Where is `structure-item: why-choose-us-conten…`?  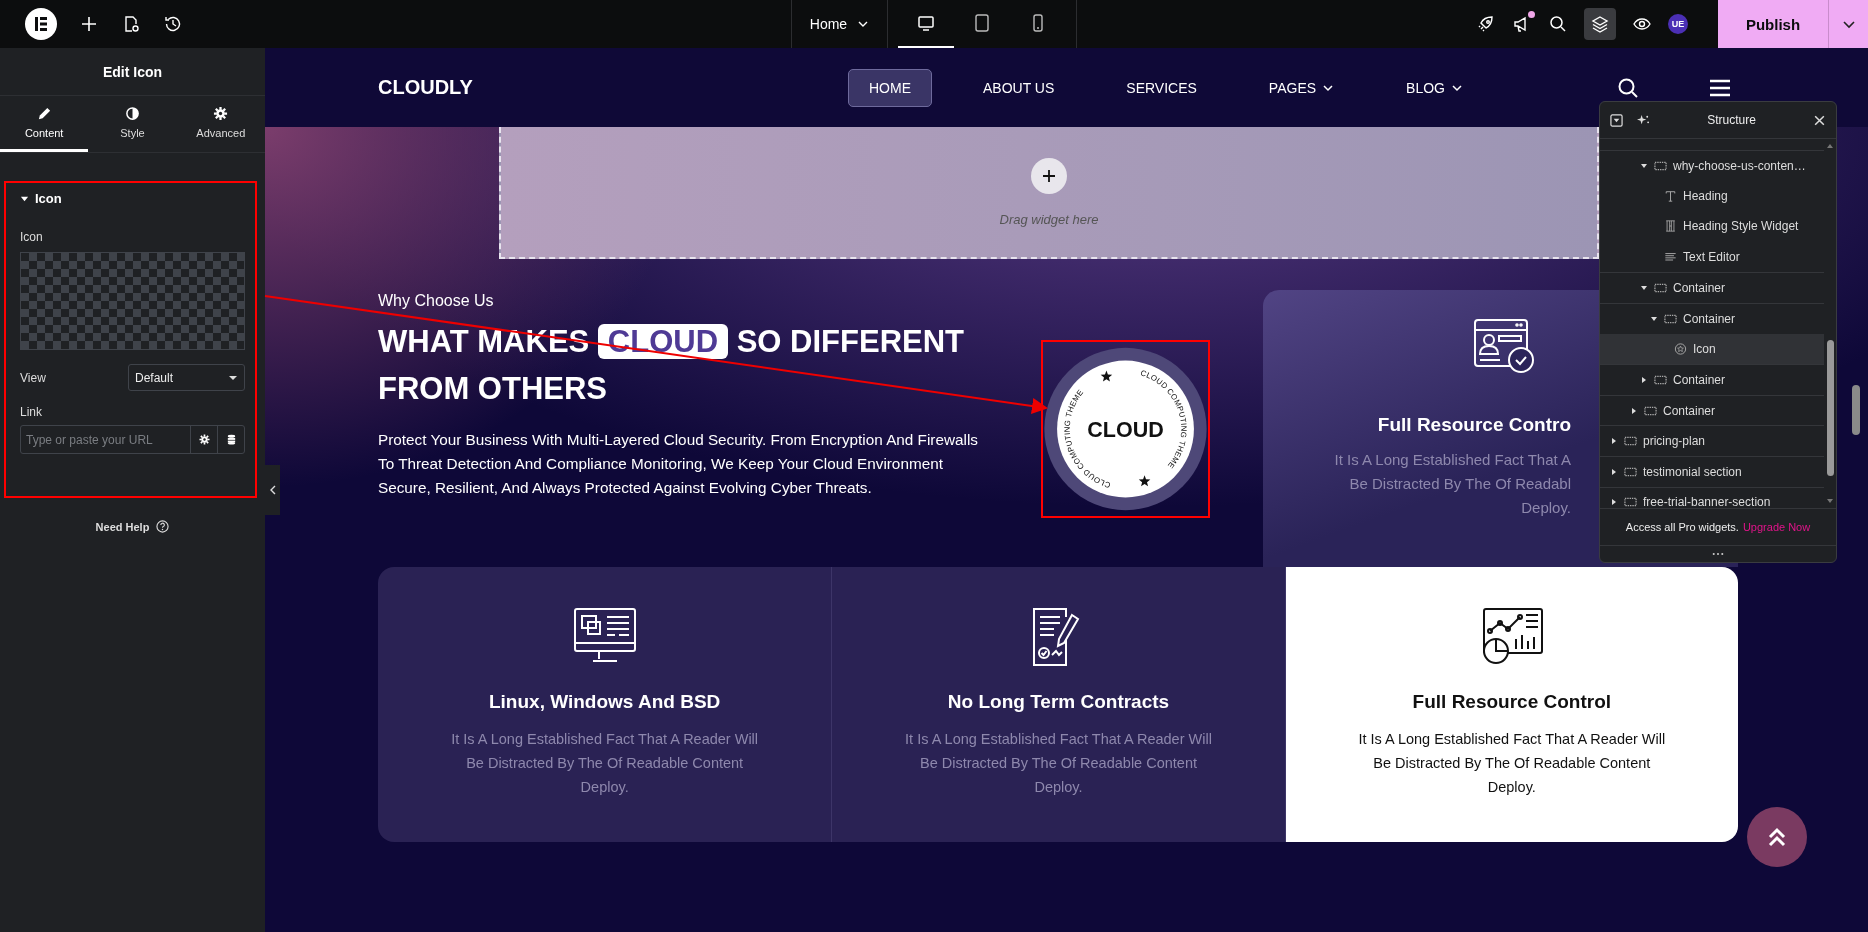 structure-item: why-choose-us-conten… is located at coordinates (1712, 165).